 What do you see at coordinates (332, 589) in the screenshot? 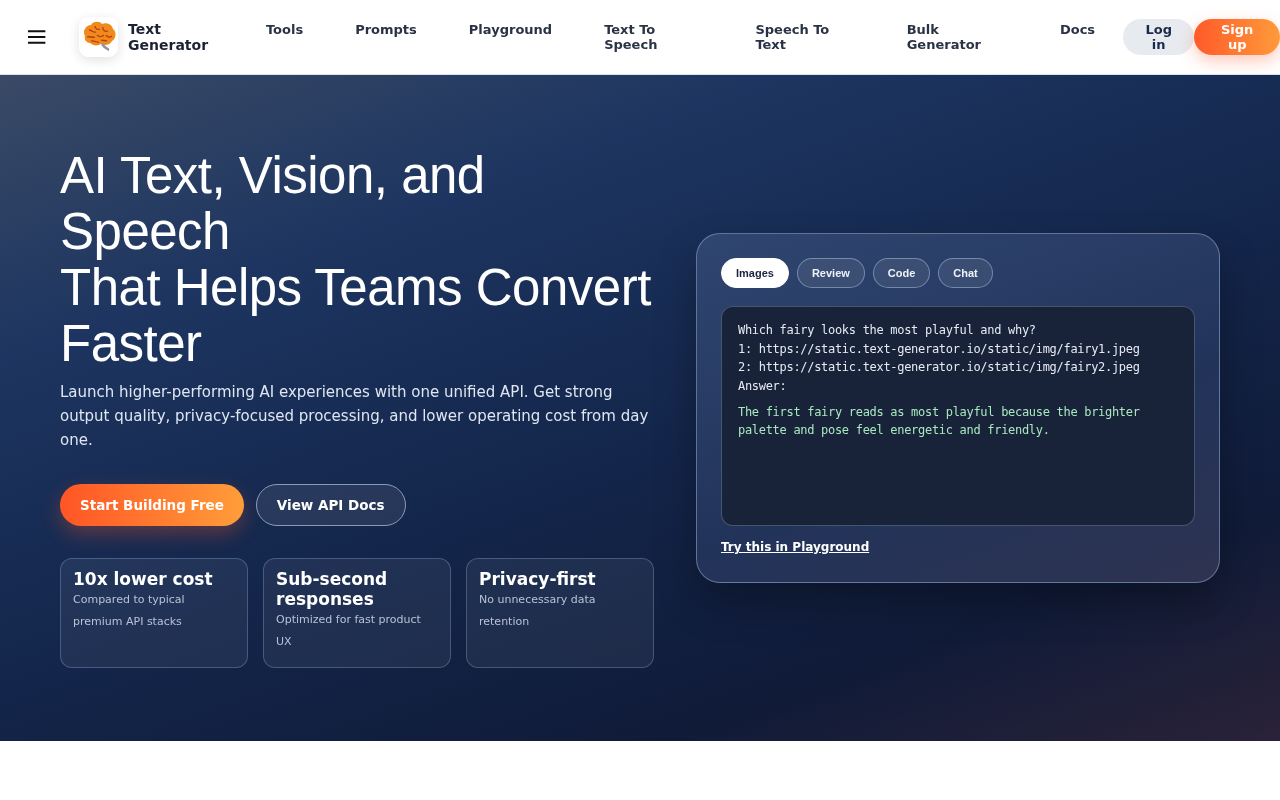
I see `feature-title: Sub-second responses` at bounding box center [332, 589].